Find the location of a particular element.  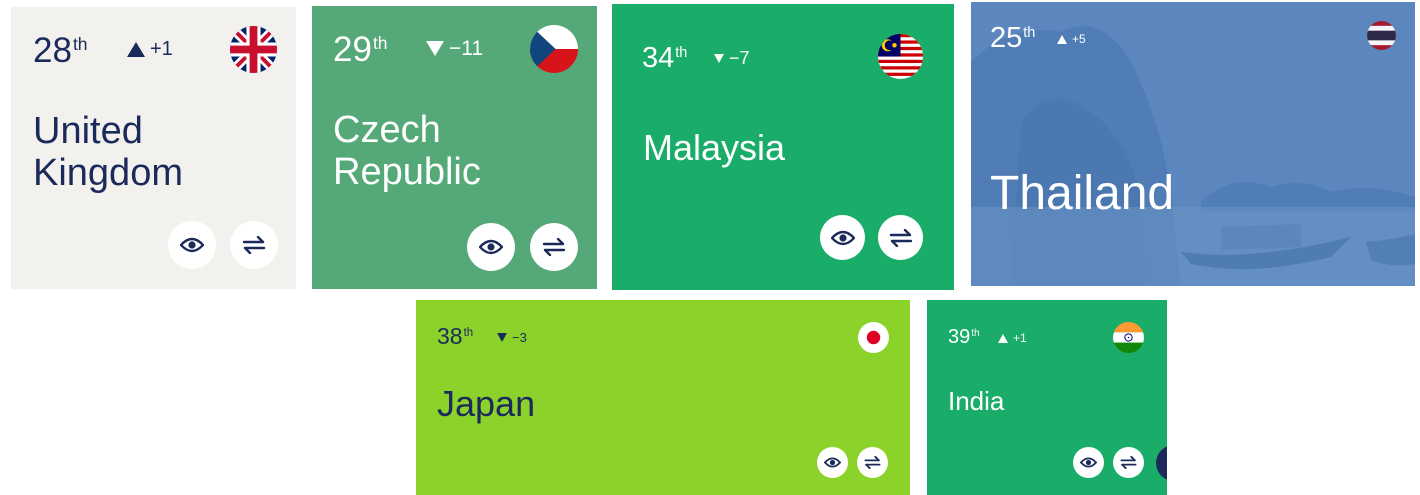

rank: 28th is located at coordinates (60, 50).